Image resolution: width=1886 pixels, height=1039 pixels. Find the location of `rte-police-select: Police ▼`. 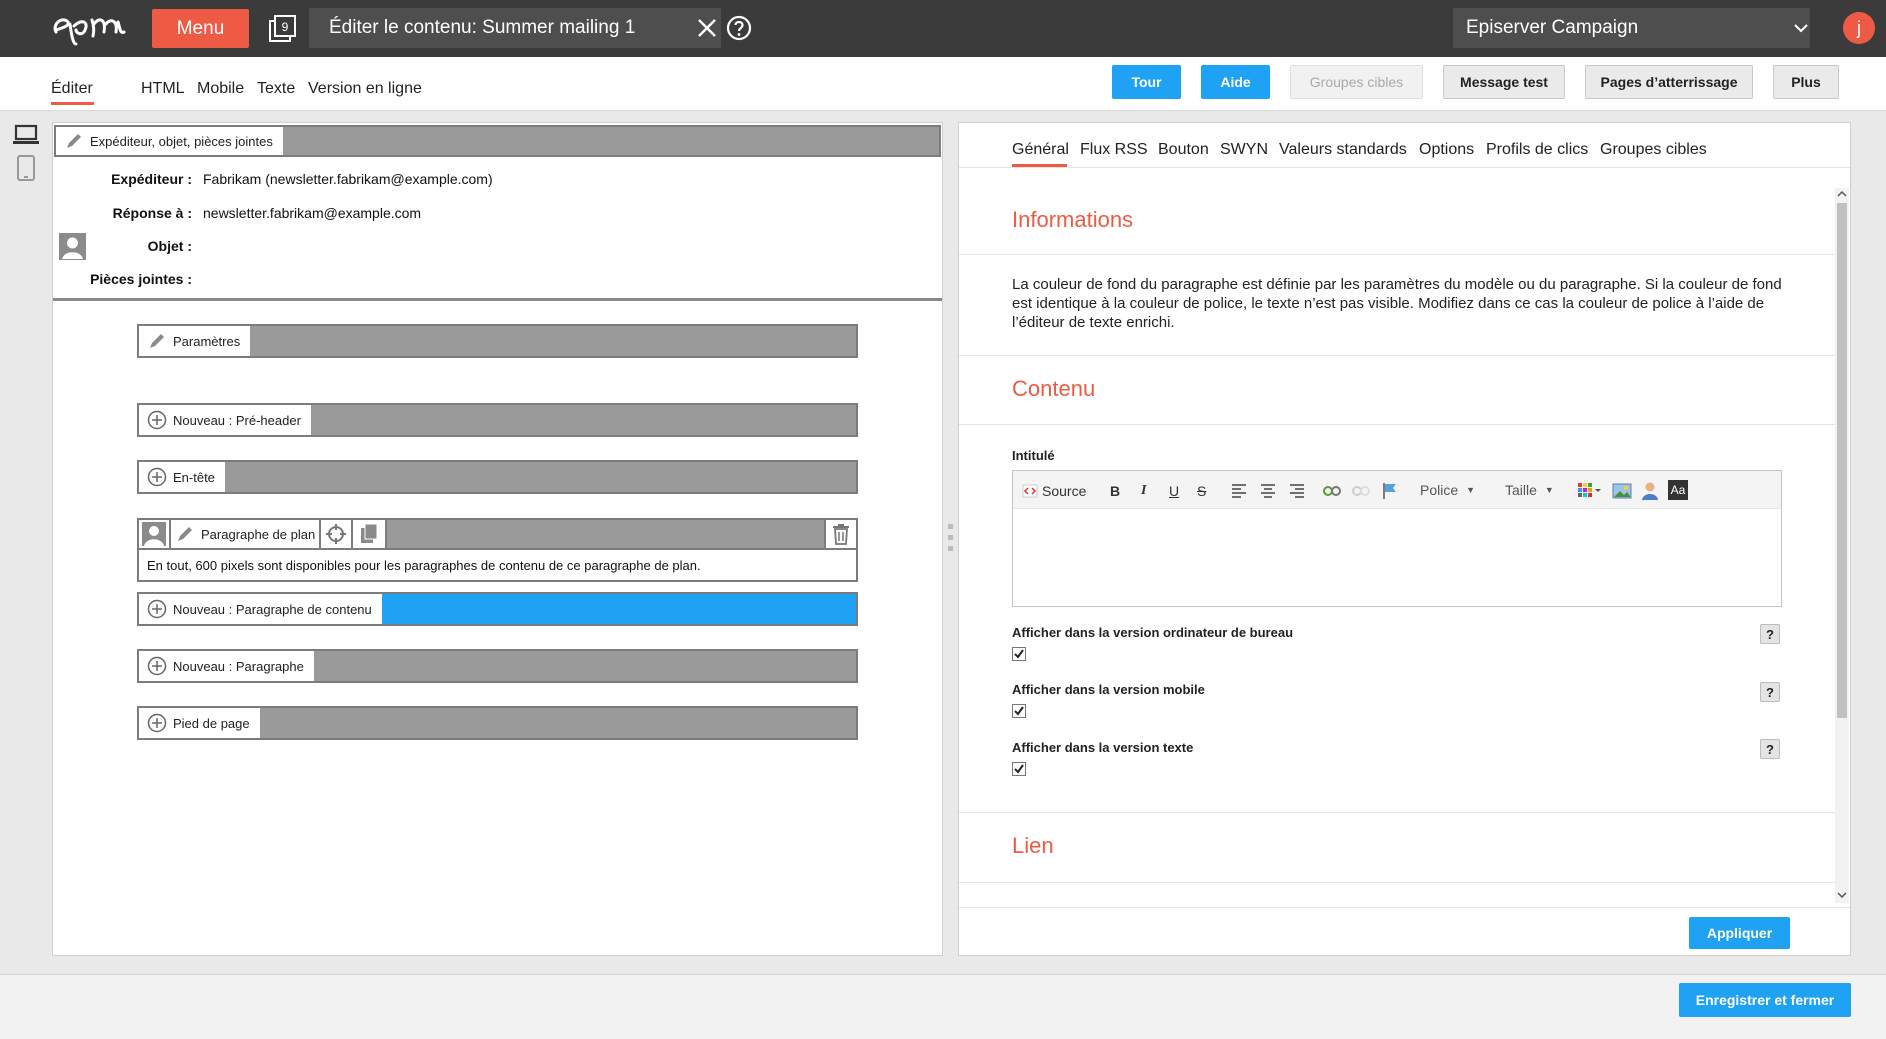

rte-police-select: Police ▼ is located at coordinates (1450, 490).